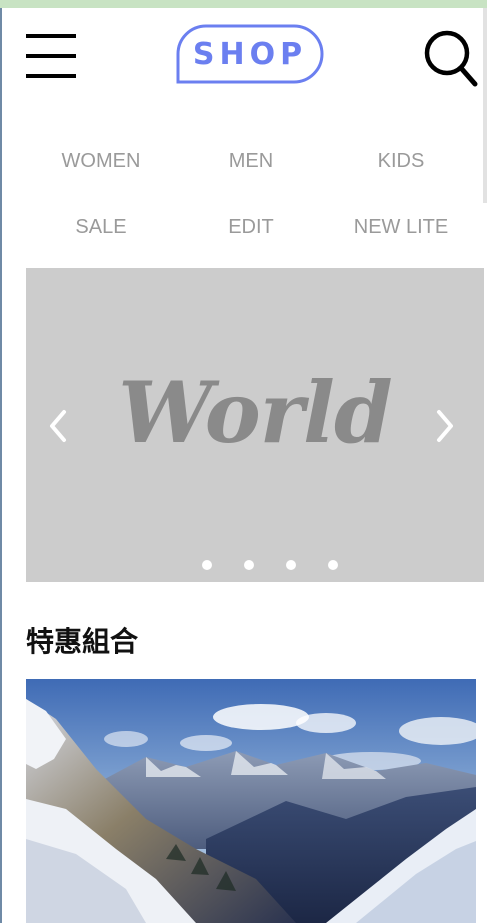 This screenshot has width=487, height=923. I want to click on nav-item-women: WOMEN, so click(101, 161).